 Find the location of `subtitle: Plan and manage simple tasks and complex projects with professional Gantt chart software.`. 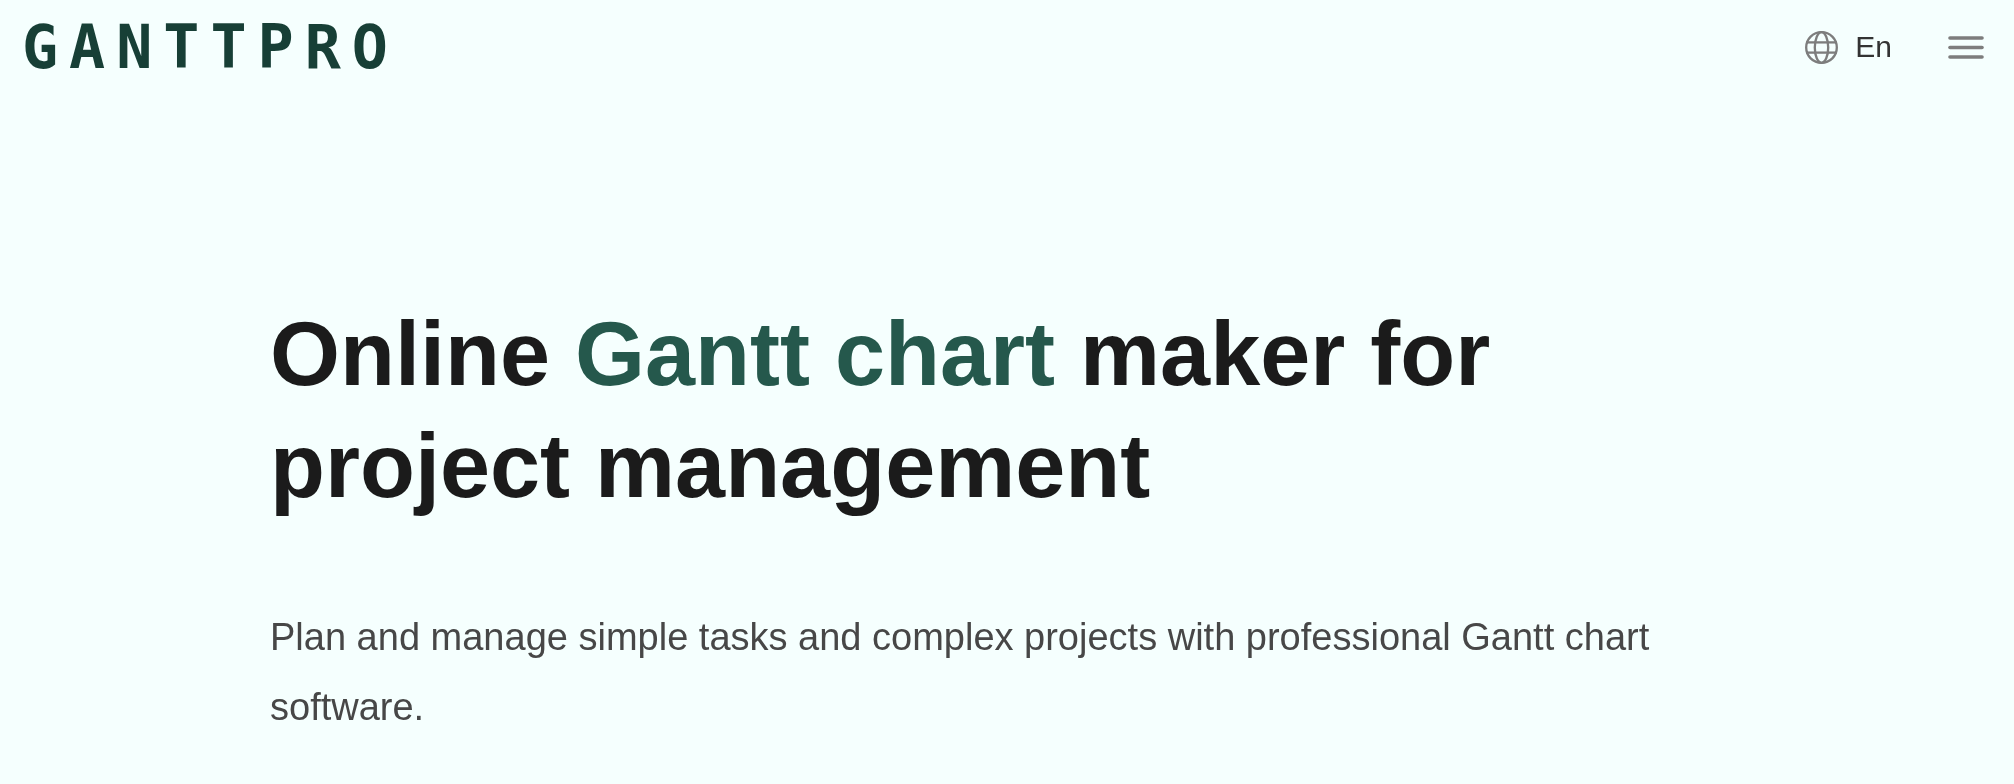

subtitle: Plan and manage simple tasks and complex projects with professional Gantt chart software. is located at coordinates (960, 672).